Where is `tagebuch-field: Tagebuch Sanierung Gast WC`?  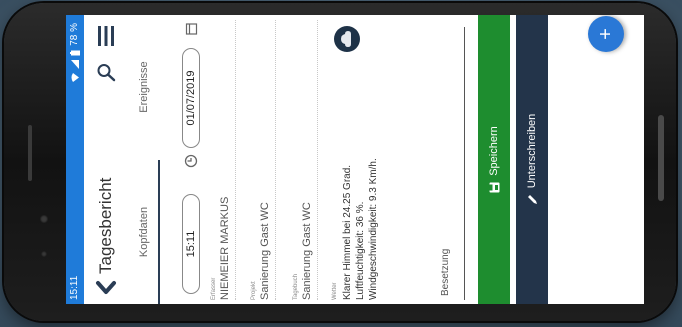 tagebuch-field: Tagebuch Sanierung Gast WC is located at coordinates (308, 159).